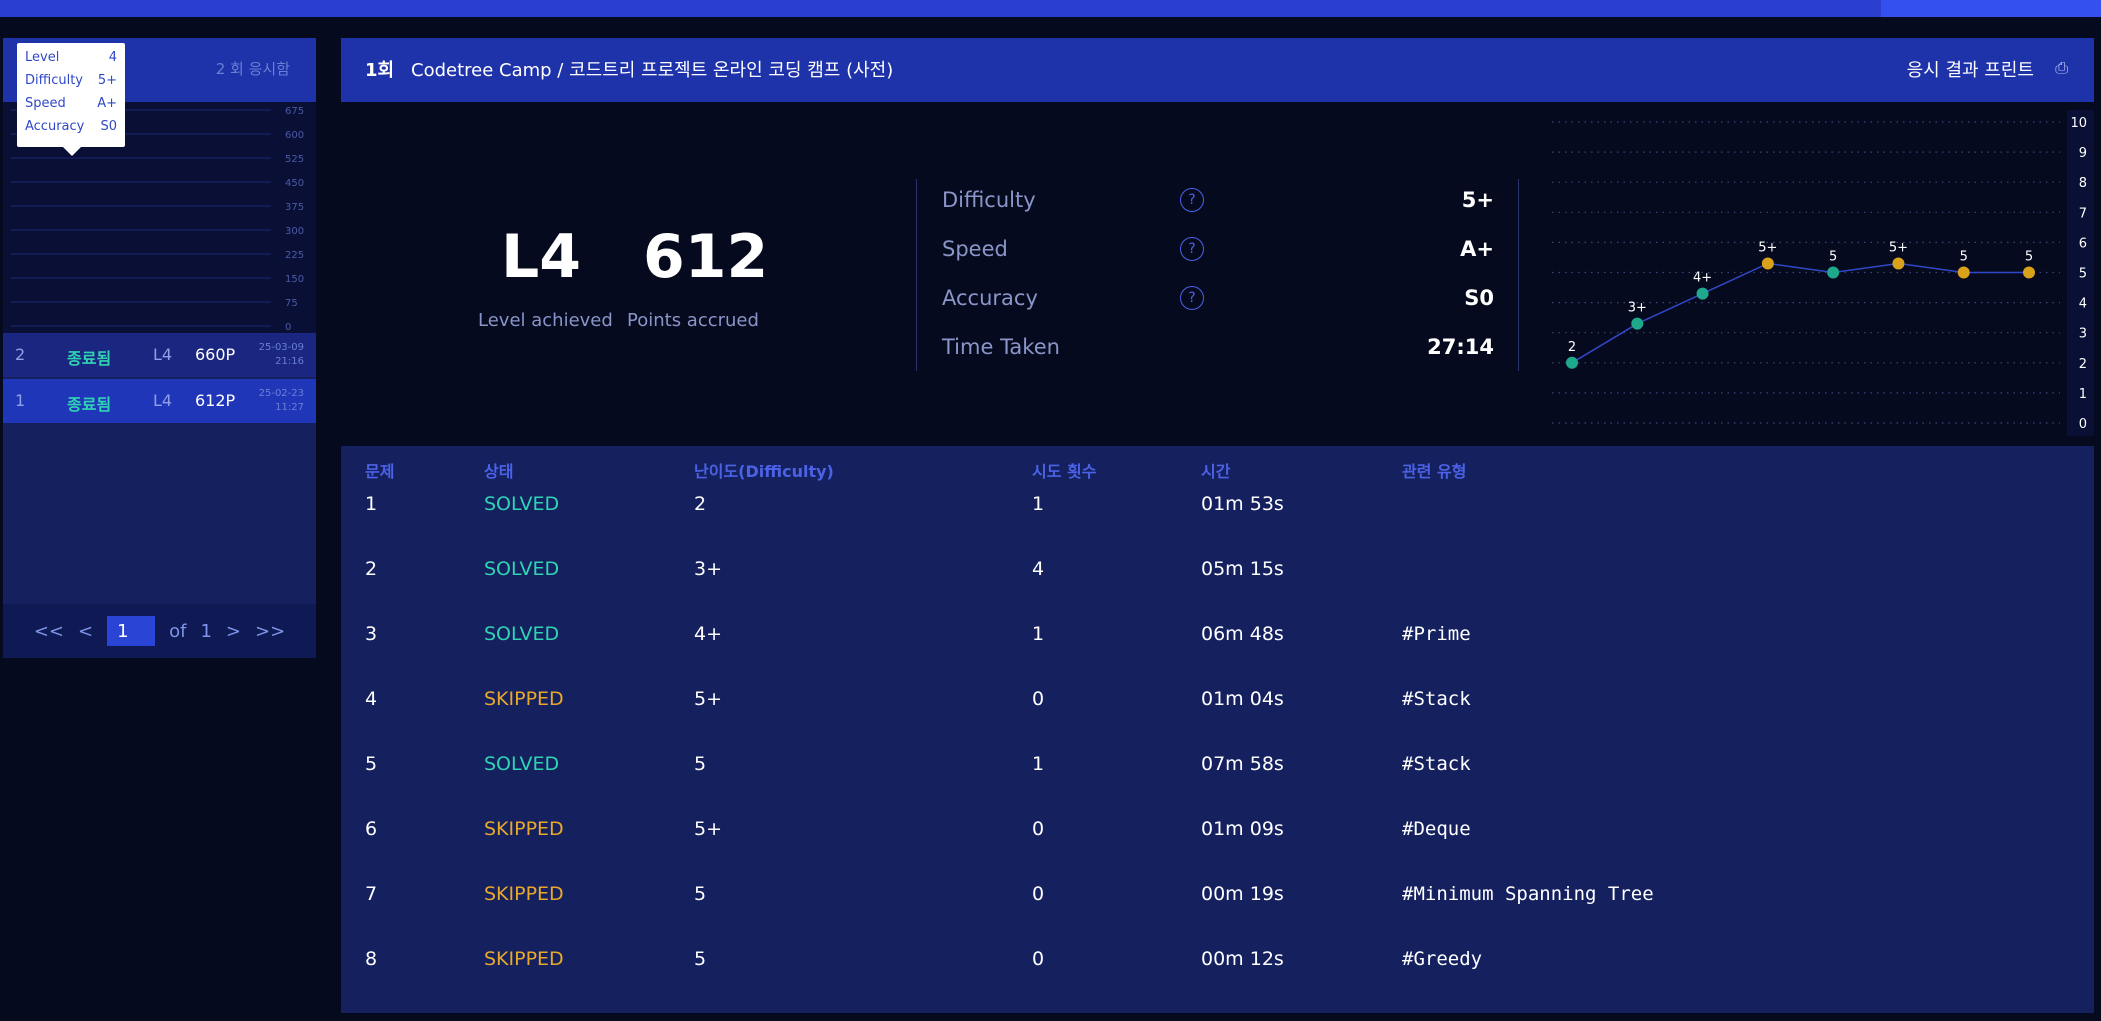 The image size is (2101, 1021). What do you see at coordinates (281, 355) in the screenshot?
I see `history-date: 25-03-09 21:16` at bounding box center [281, 355].